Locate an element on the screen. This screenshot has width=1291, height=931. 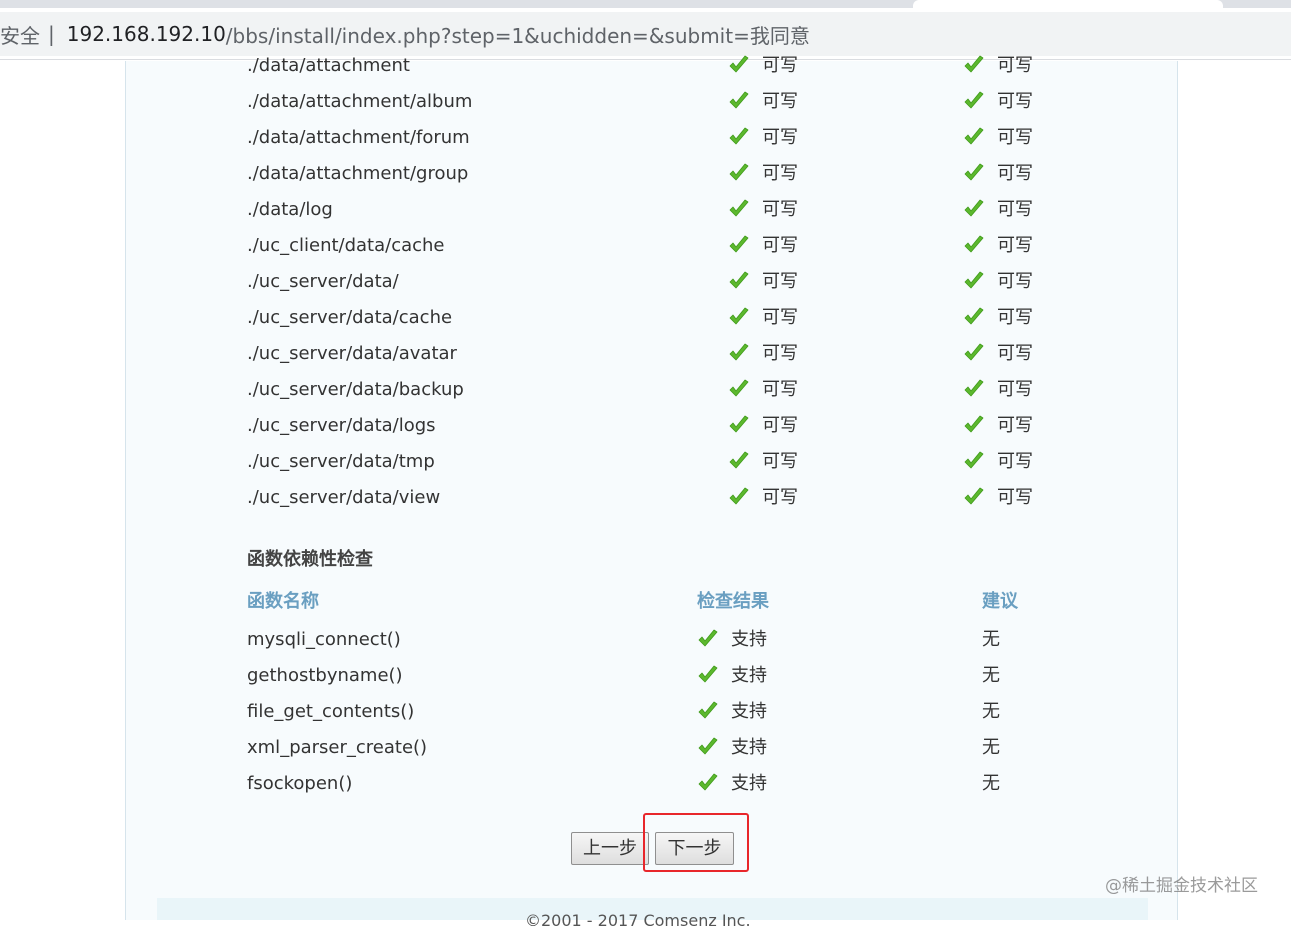
table-row: ./uc_server/data/cache 可写 可写 is located at coordinates (652, 318).